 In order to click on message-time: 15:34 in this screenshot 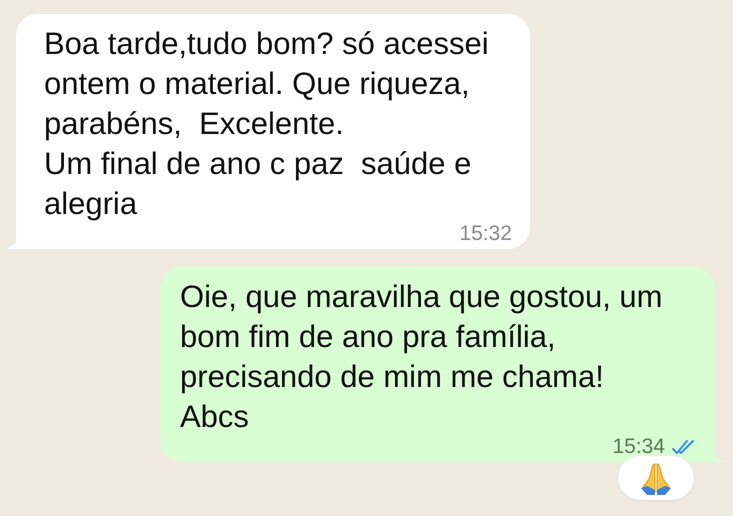, I will do `click(638, 447)`.